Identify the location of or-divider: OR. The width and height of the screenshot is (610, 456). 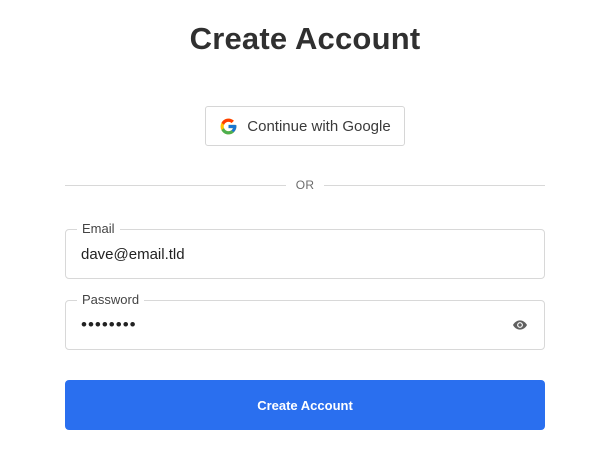
(305, 185).